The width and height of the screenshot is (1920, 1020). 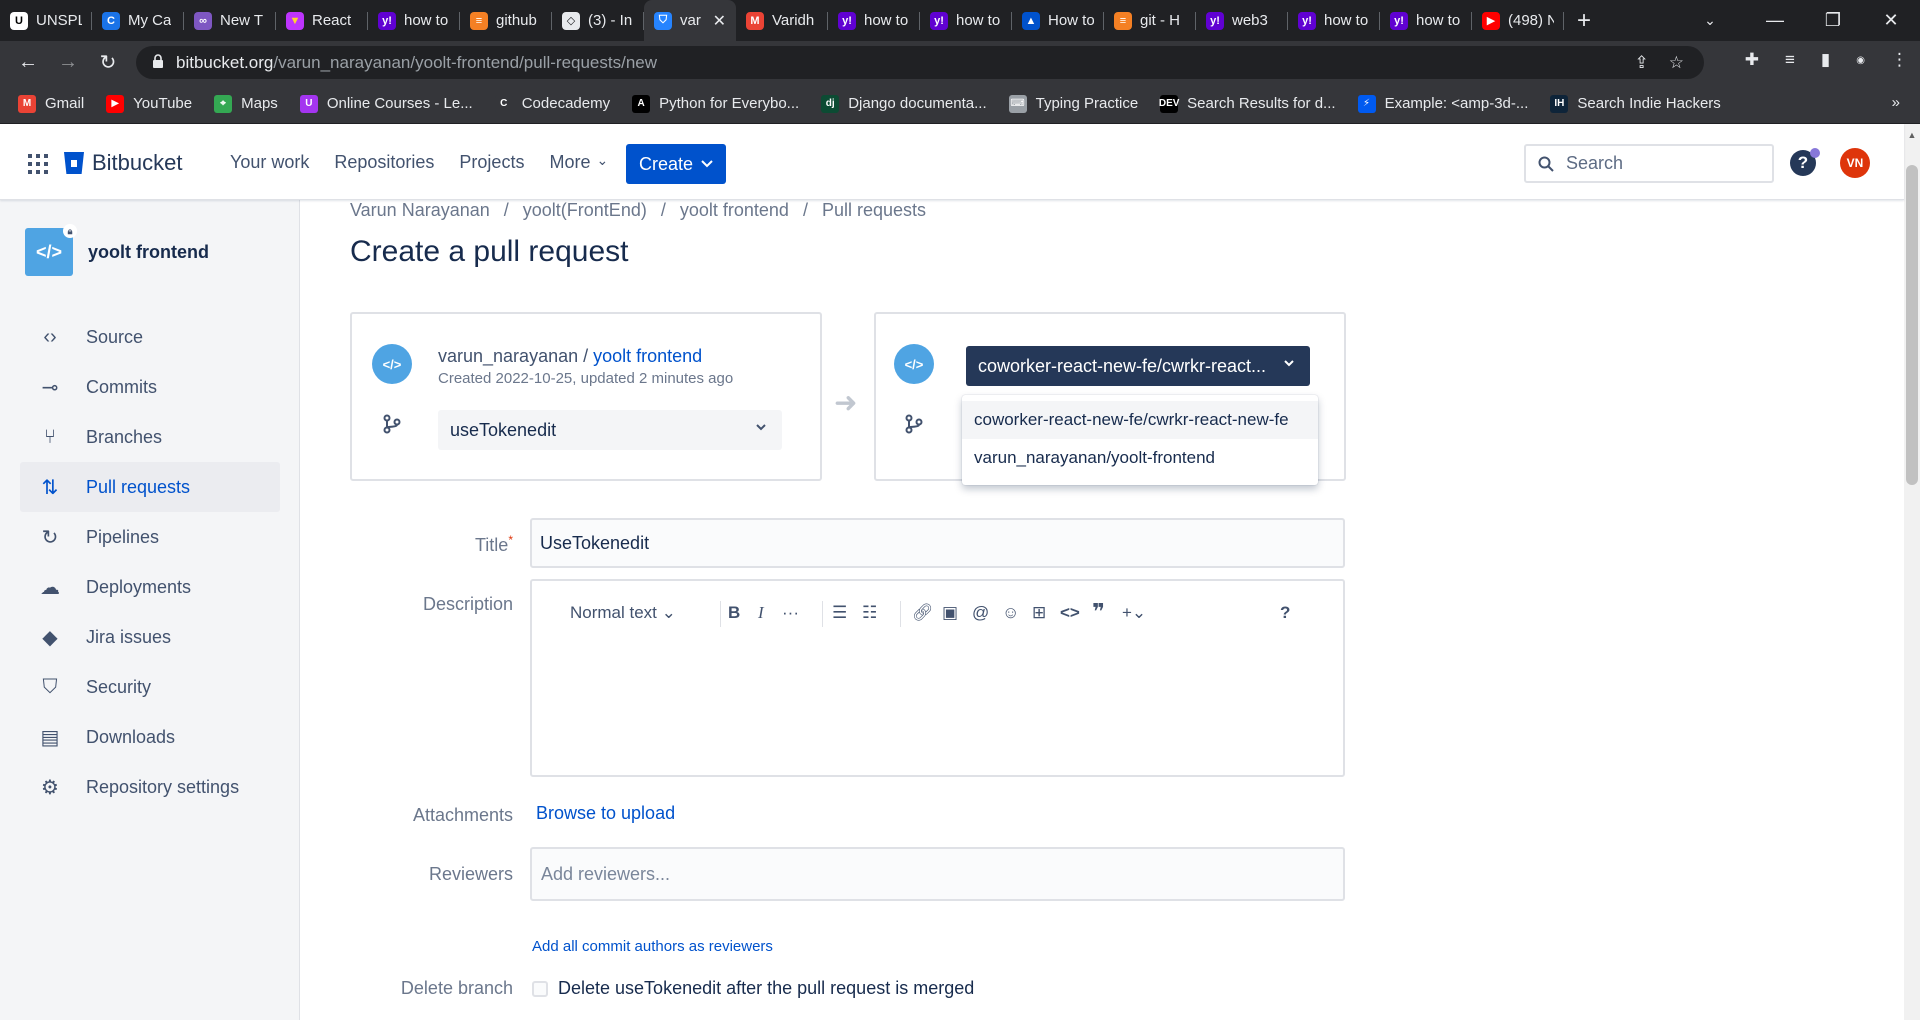 What do you see at coordinates (150, 537) in the screenshot?
I see `sidebar-item-pipelines: ↻ Pipelines` at bounding box center [150, 537].